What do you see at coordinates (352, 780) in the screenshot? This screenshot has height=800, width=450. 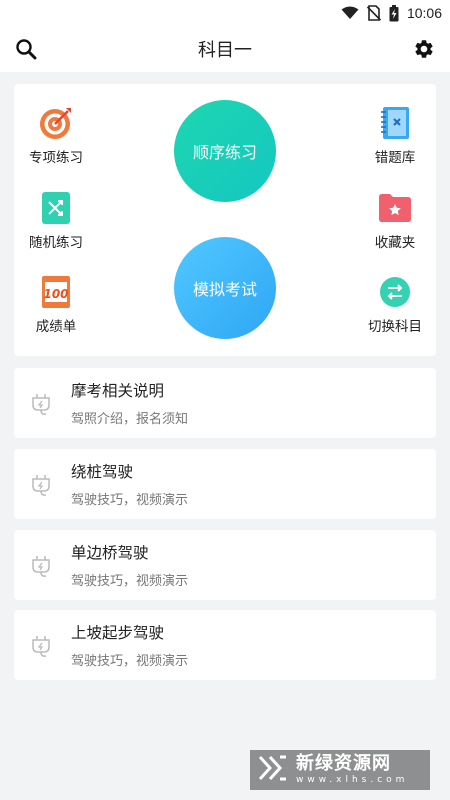 I see `watermark-url: www.xlhs.com` at bounding box center [352, 780].